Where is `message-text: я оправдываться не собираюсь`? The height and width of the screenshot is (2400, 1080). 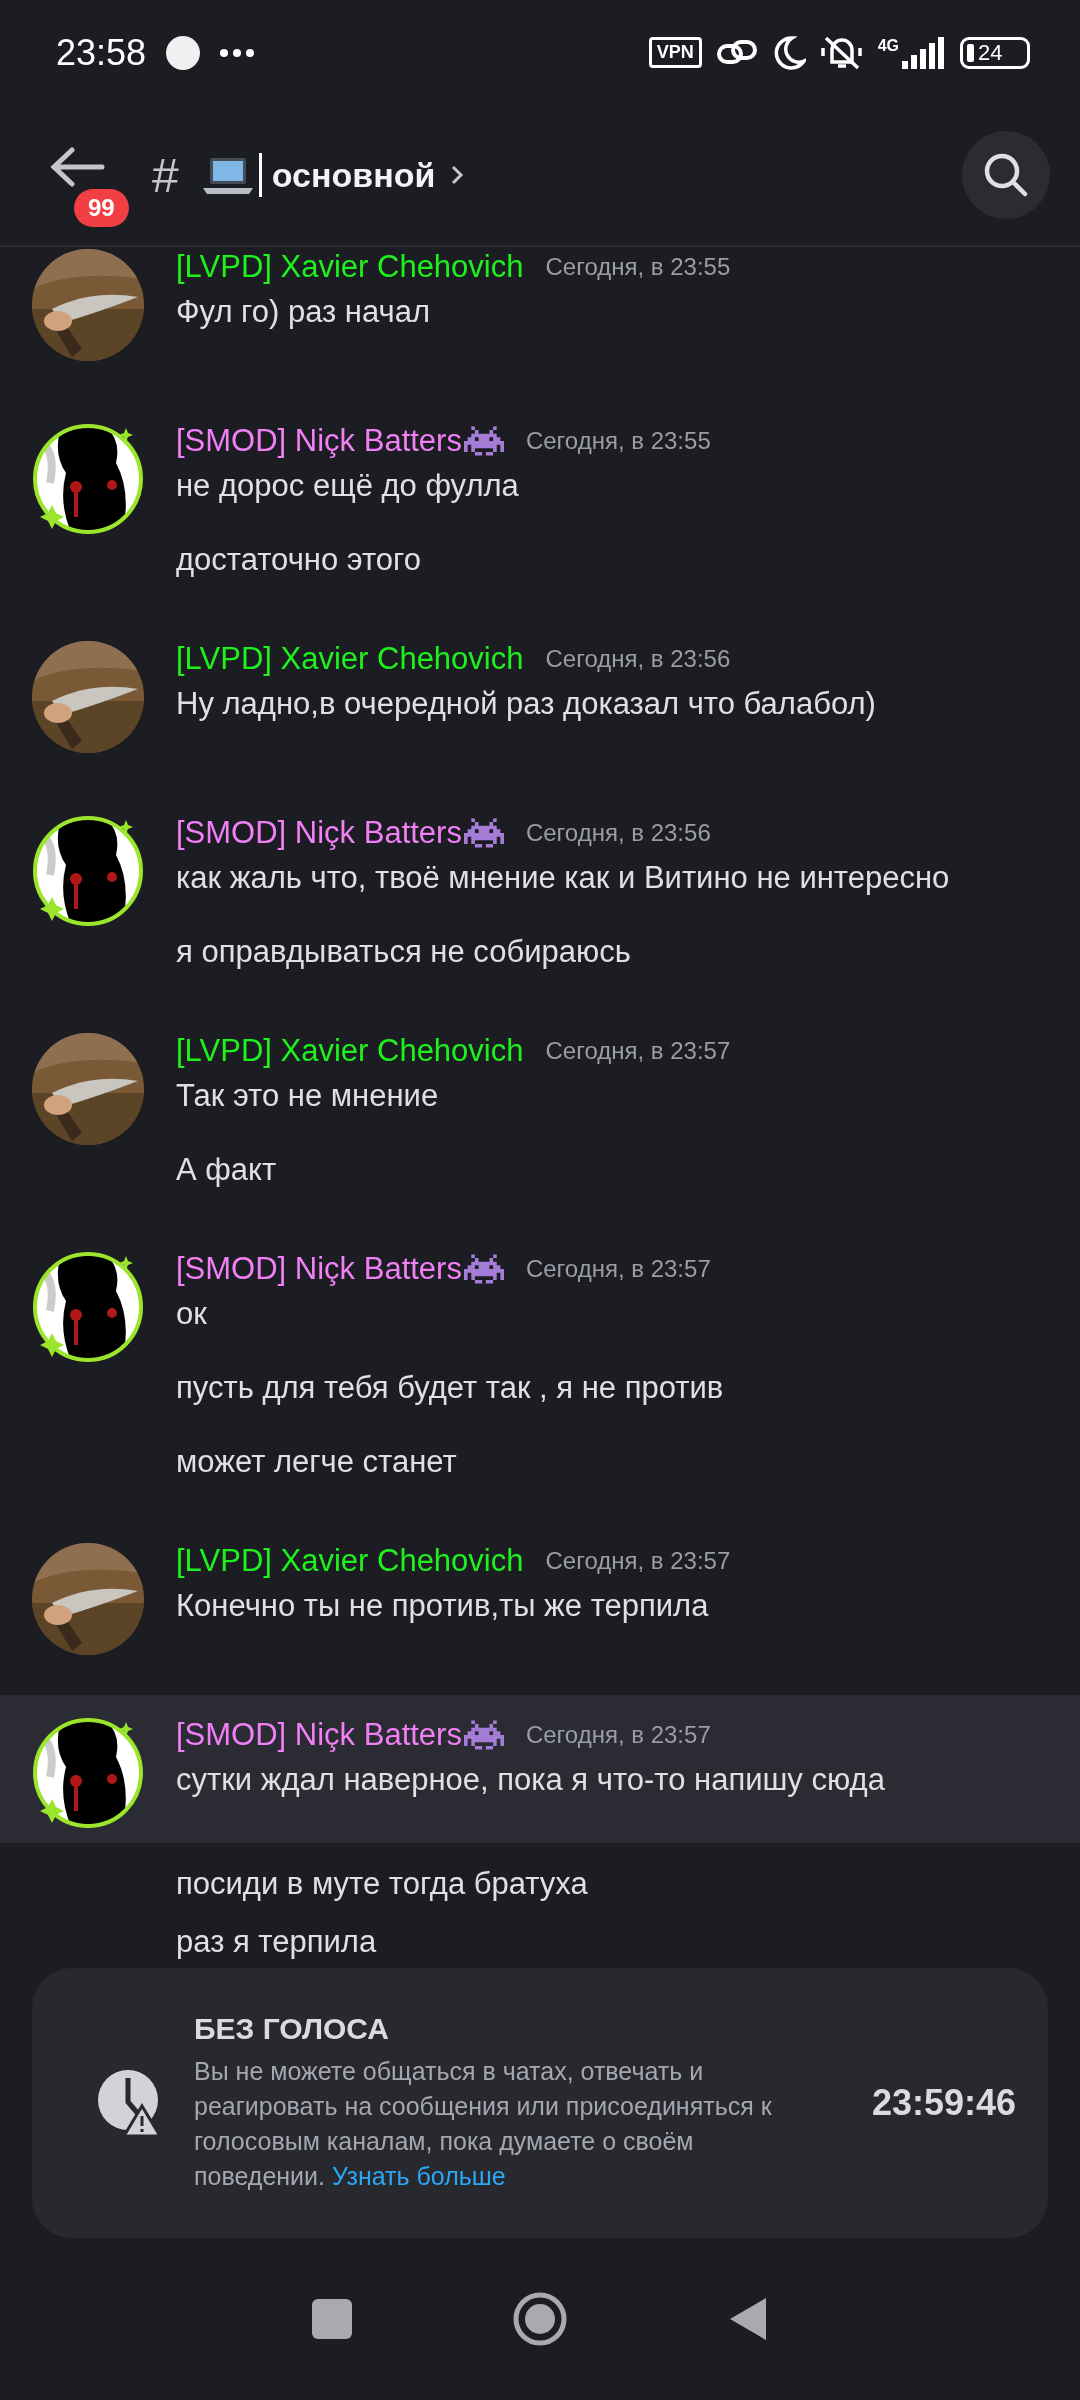 message-text: я оправдываться не собираюсь is located at coordinates (404, 952).